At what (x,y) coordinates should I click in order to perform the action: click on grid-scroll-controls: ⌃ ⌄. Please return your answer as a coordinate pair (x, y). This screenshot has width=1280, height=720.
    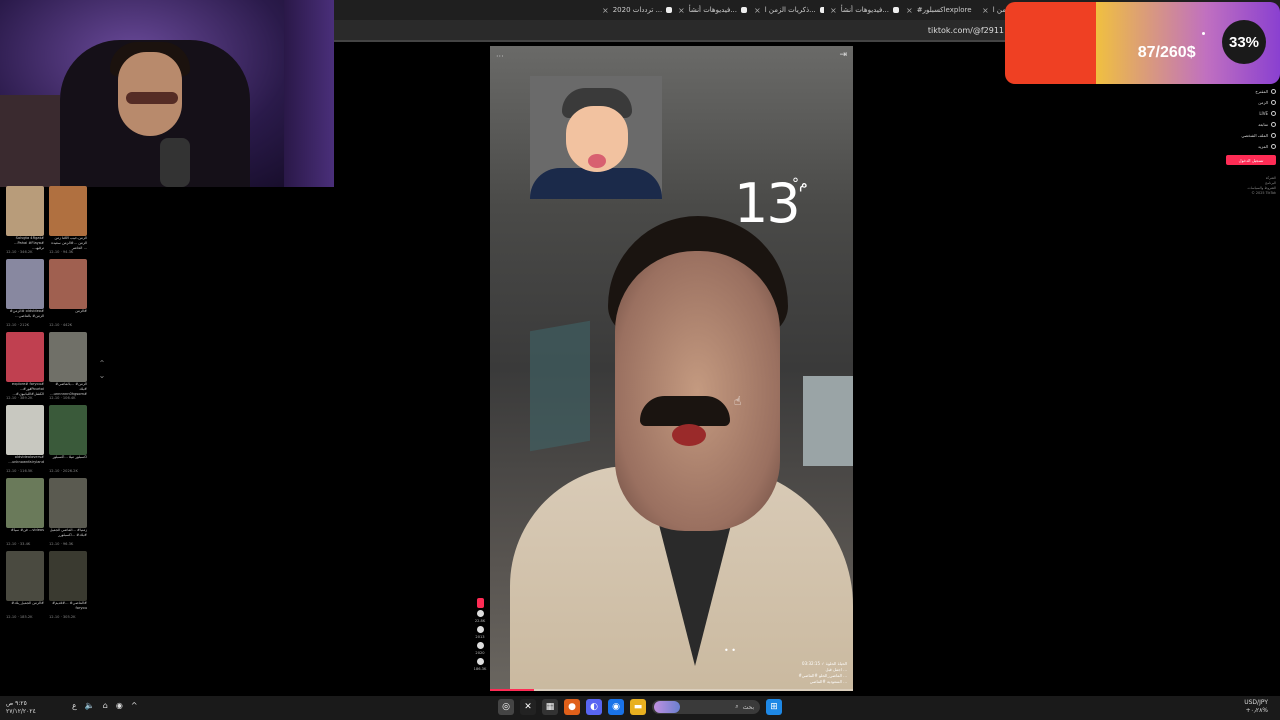
    Looking at the image, I should click on (102, 370).